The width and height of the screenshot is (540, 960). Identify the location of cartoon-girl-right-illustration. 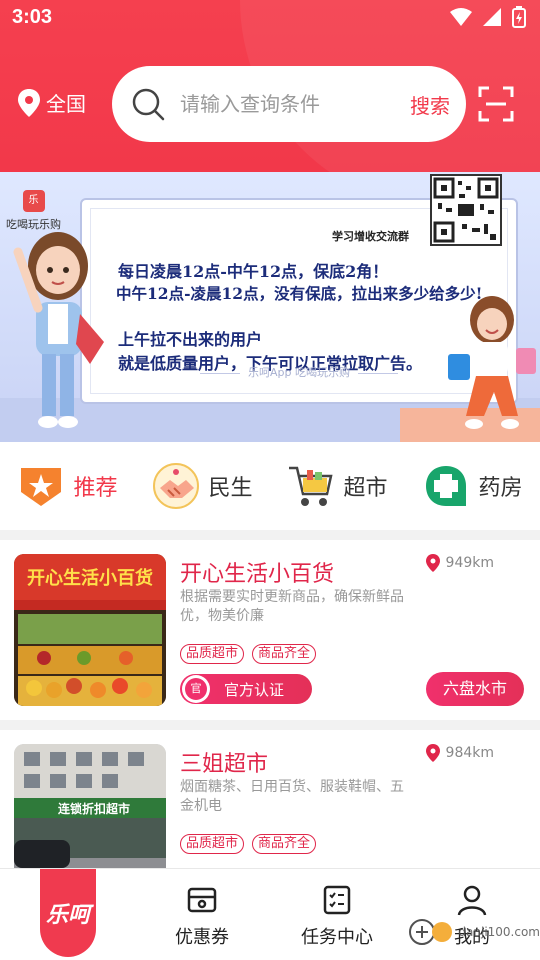
(492, 362).